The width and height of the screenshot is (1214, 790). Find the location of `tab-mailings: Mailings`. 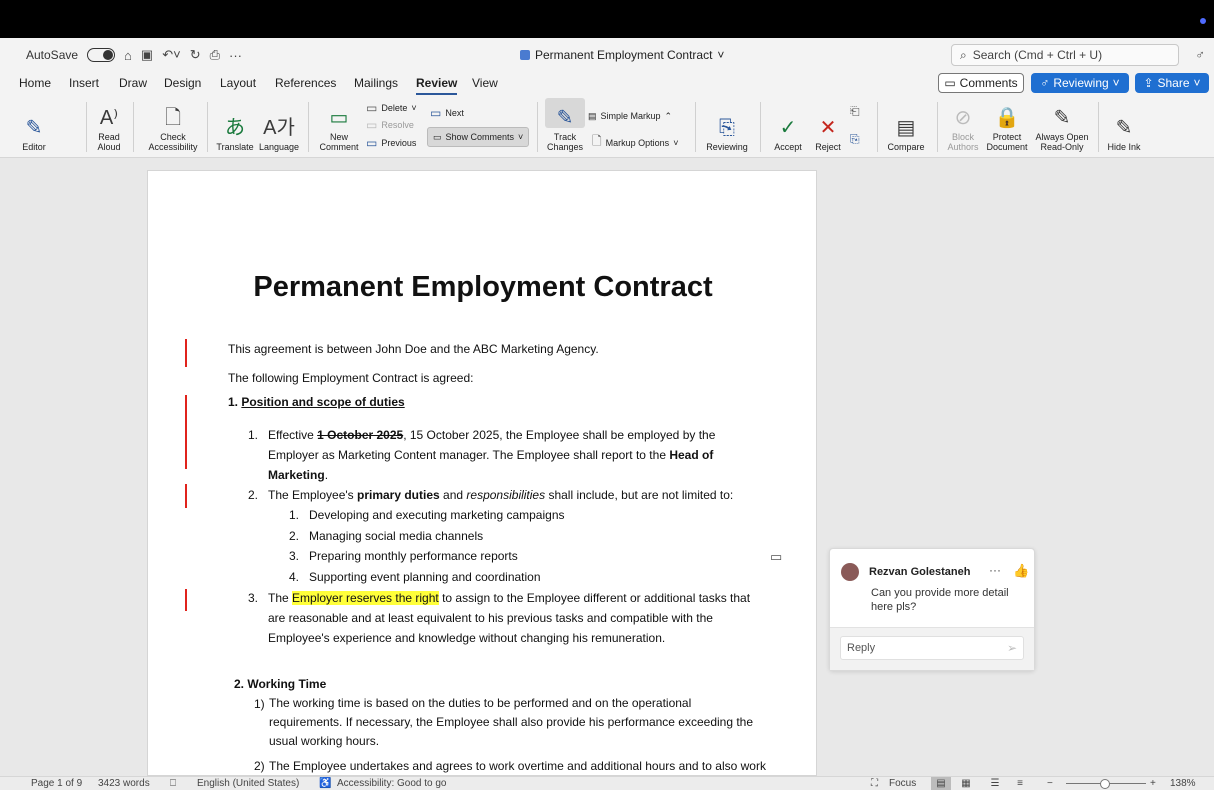

tab-mailings: Mailings is located at coordinates (376, 83).